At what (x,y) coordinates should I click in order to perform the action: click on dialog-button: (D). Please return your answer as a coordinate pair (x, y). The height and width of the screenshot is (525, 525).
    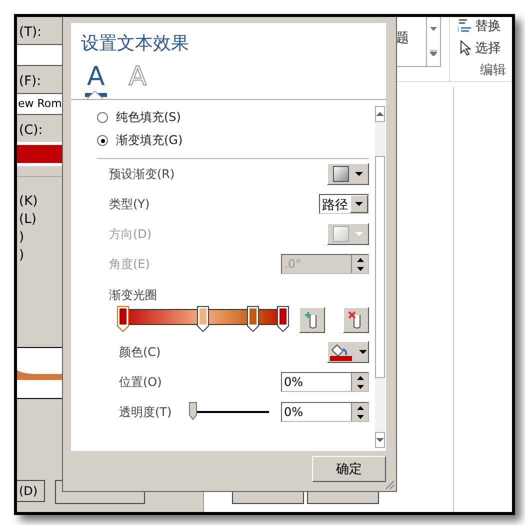
    Looking at the image, I should click on (31, 491).